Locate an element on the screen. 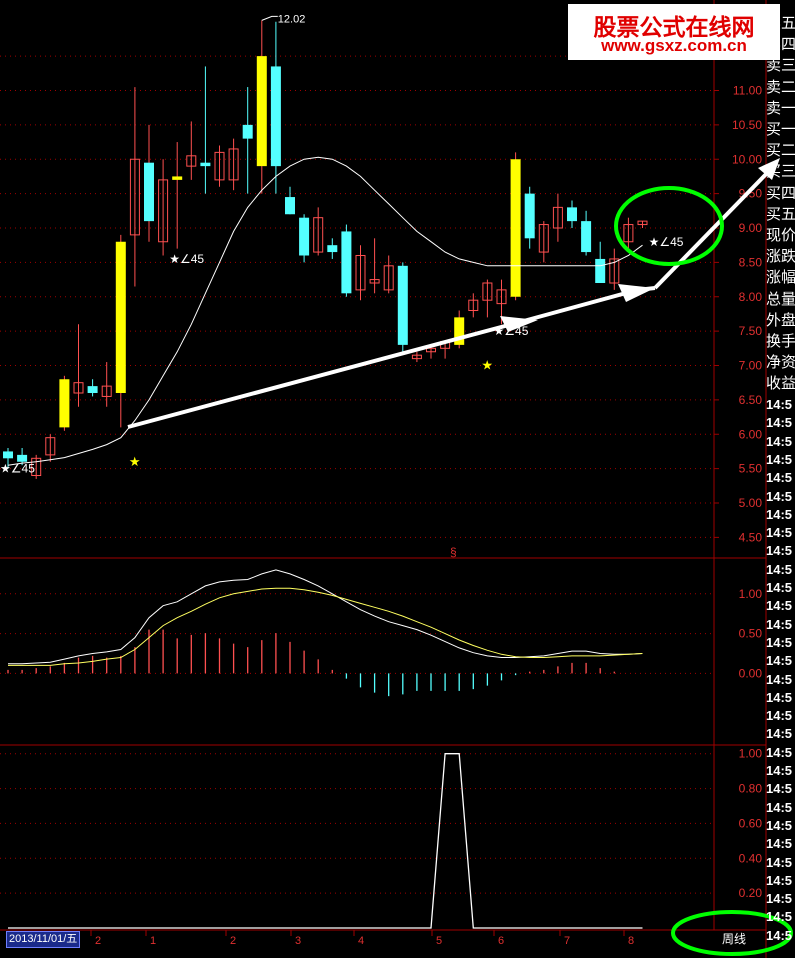 Image resolution: width=795 pixels, height=958 pixels. quote-label: 净资 is located at coordinates (780, 362).